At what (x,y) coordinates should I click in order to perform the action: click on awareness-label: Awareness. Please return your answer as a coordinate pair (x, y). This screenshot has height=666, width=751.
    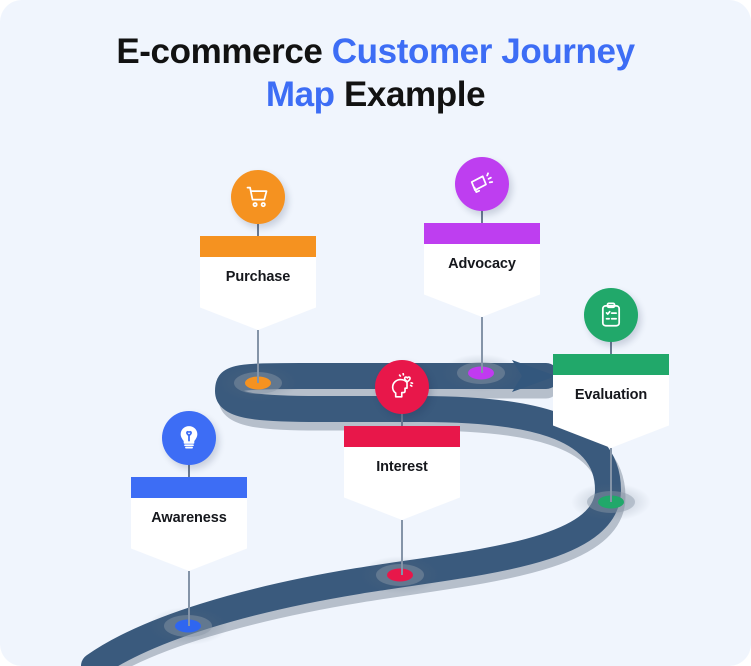
    Looking at the image, I should click on (189, 518).